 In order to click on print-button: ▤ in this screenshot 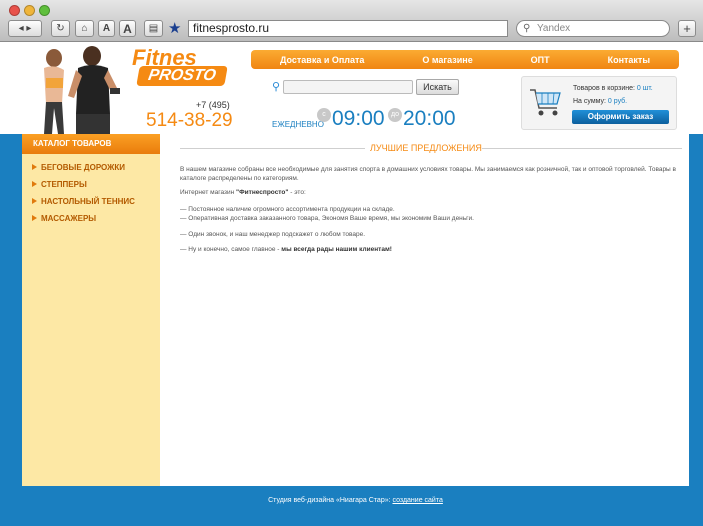, I will do `click(153, 28)`.